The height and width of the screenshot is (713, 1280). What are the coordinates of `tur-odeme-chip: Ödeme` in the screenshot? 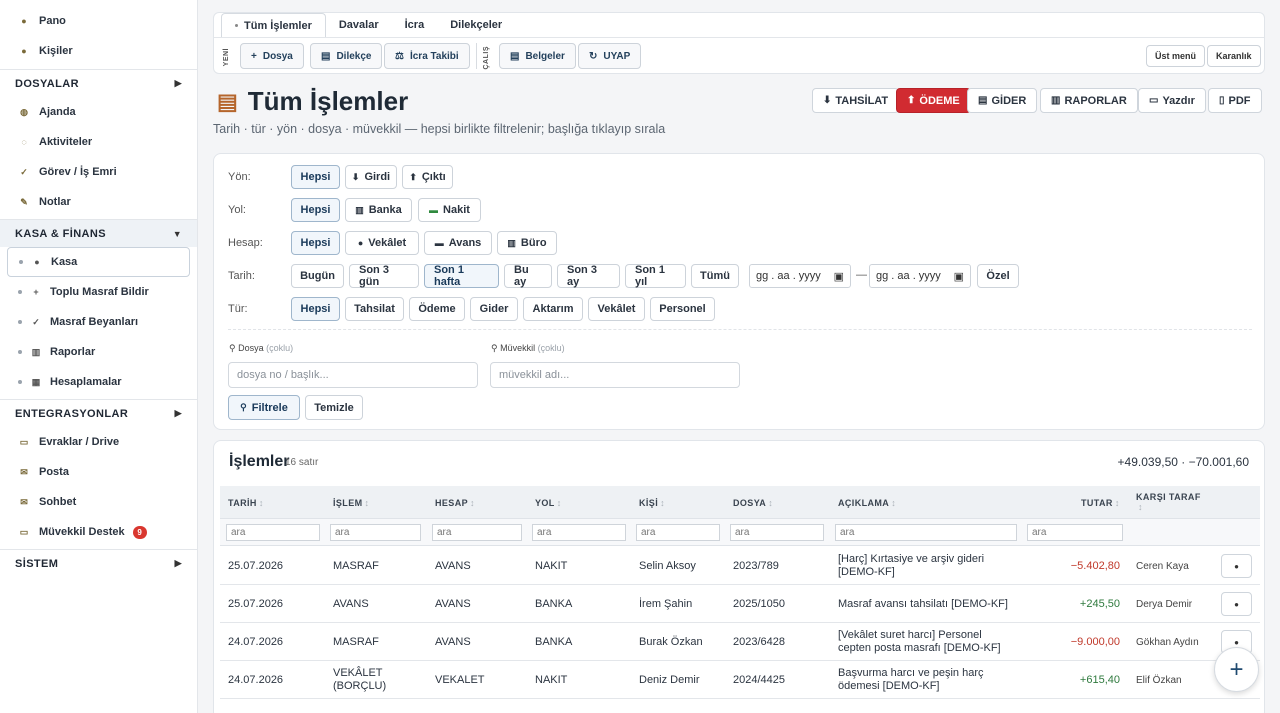 It's located at (437, 309).